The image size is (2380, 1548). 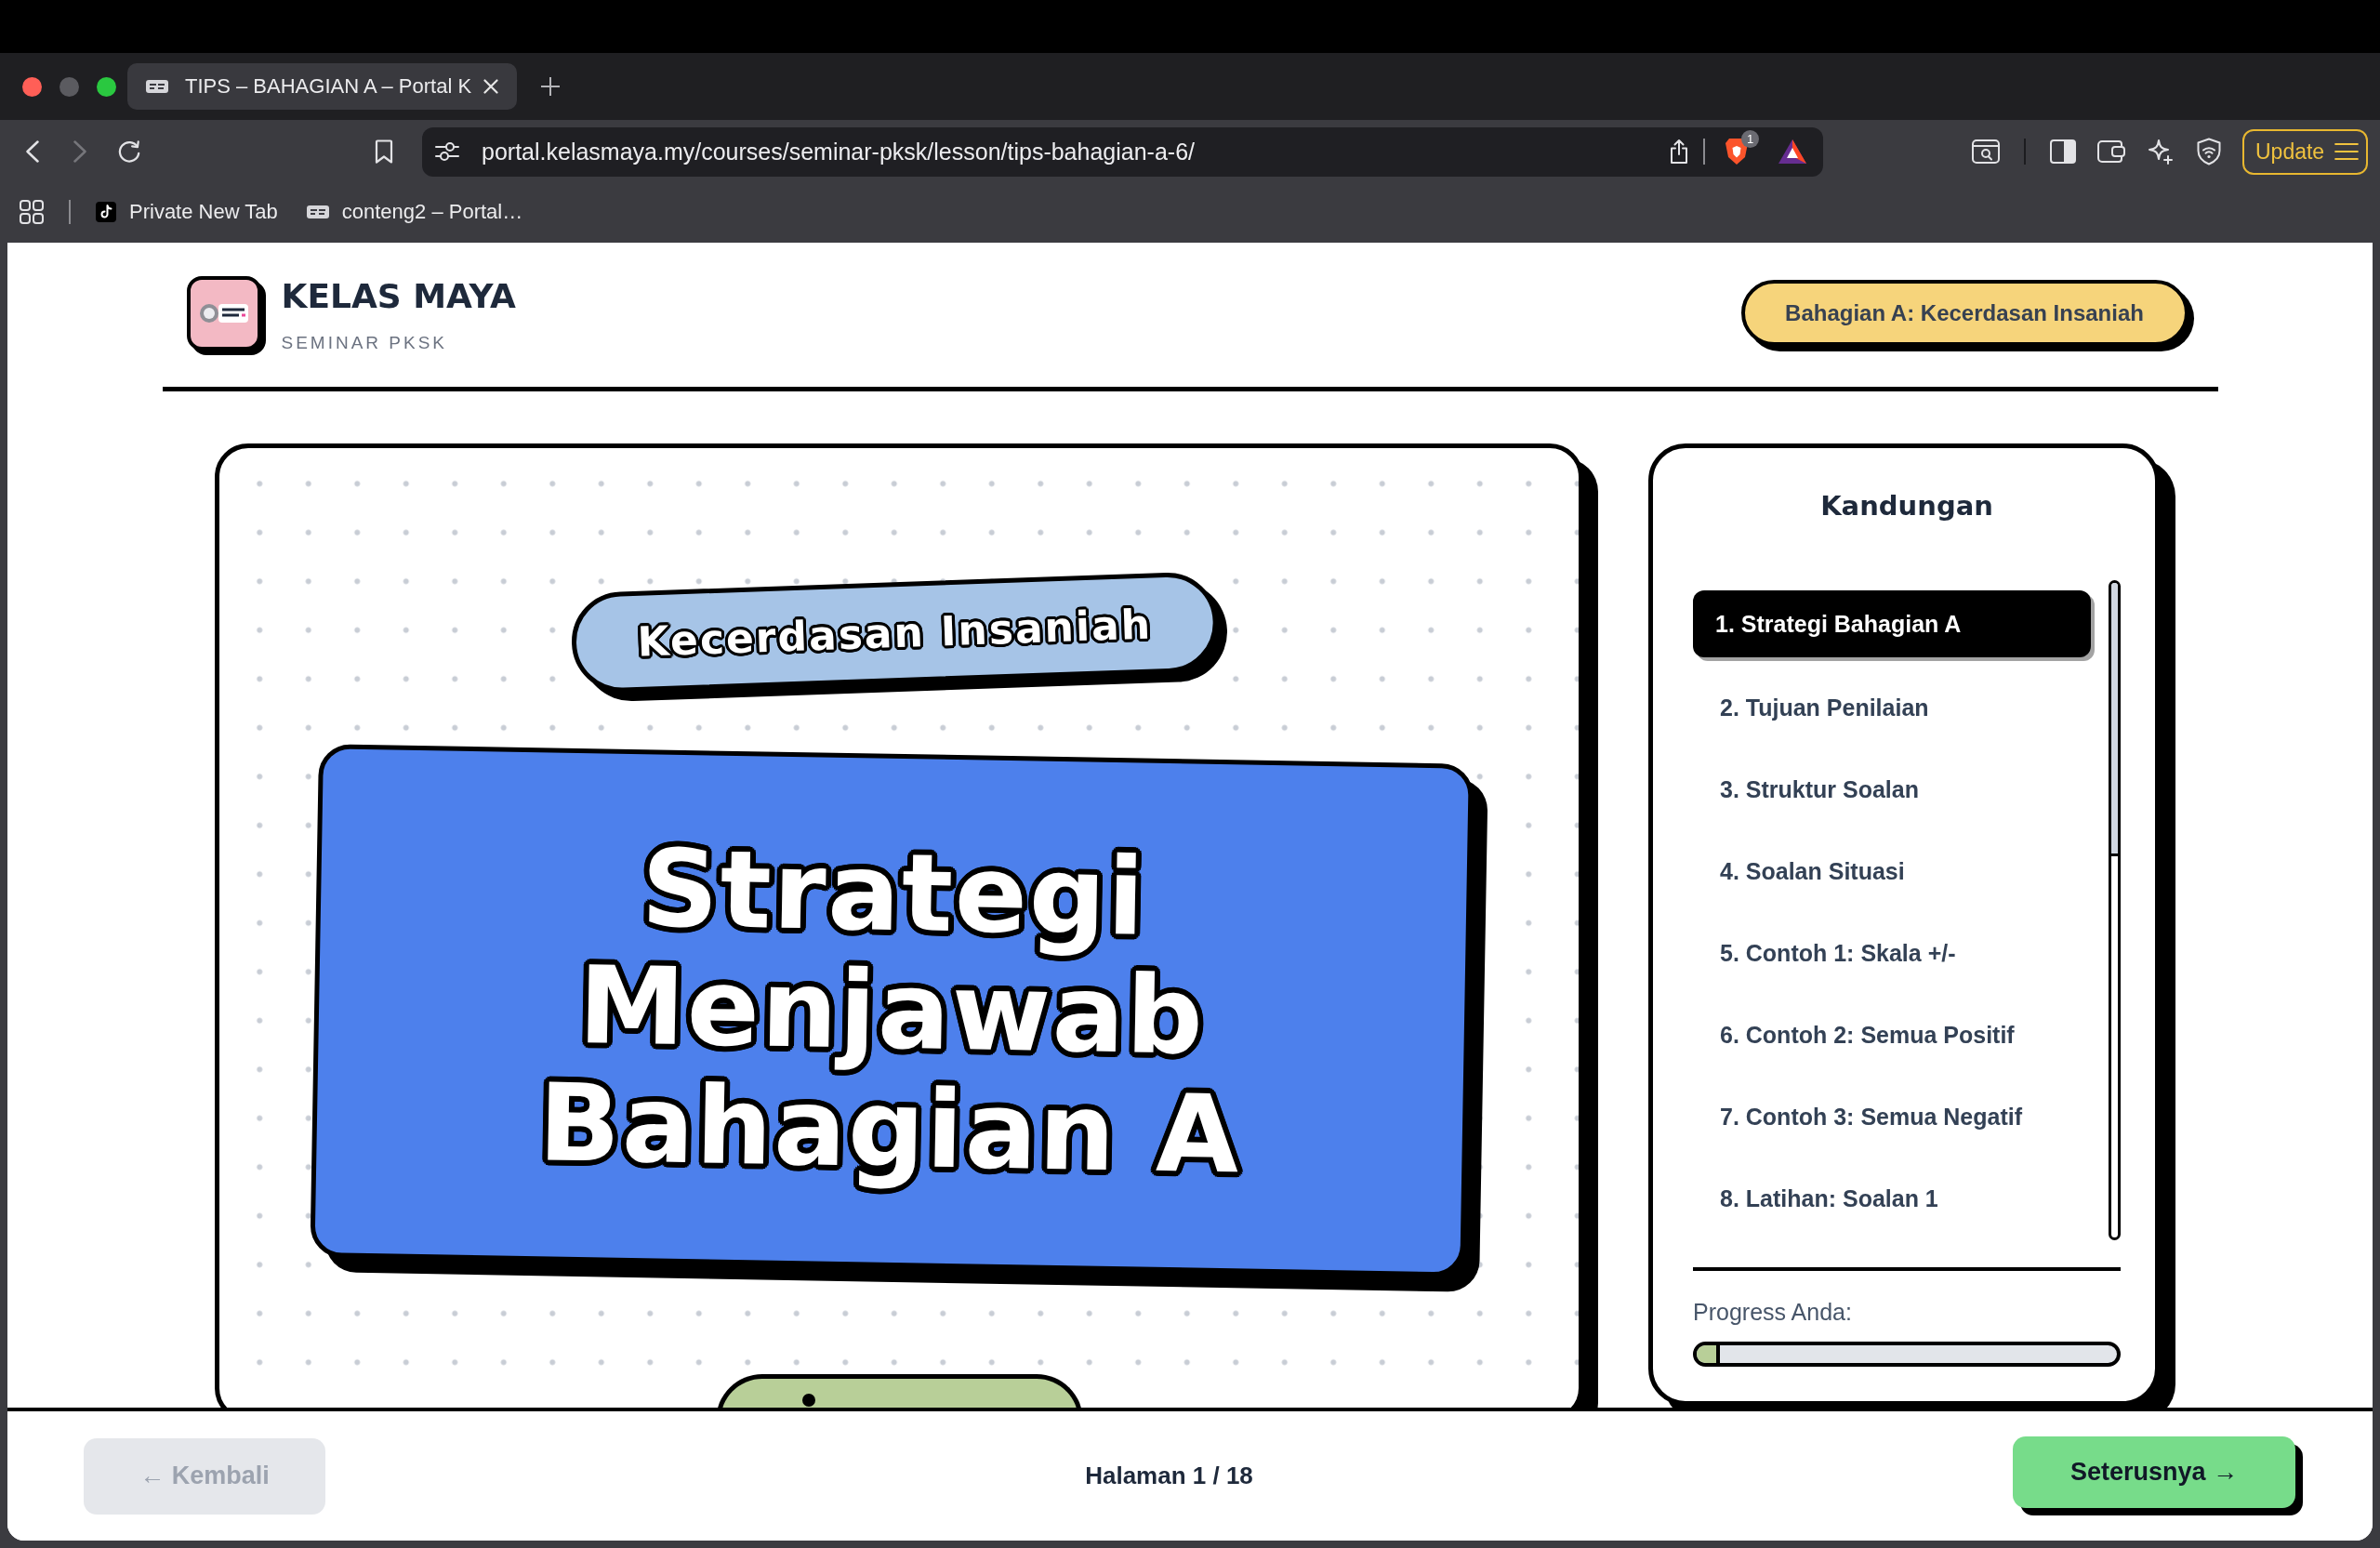 I want to click on site-title: KELAS MAYA, so click(x=398, y=296).